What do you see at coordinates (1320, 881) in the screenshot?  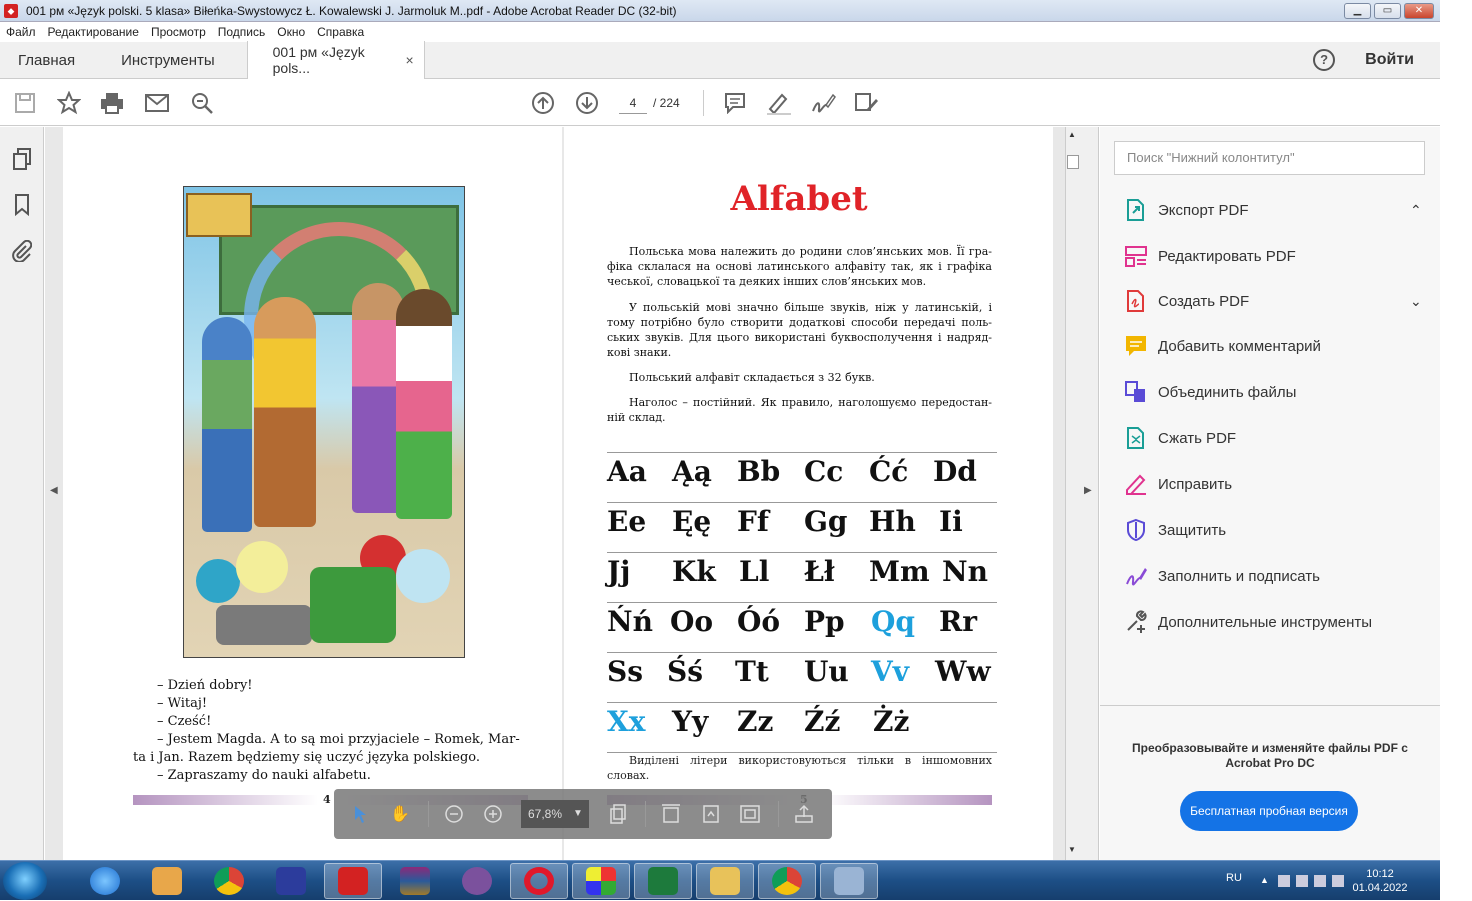 I see `battery-icon` at bounding box center [1320, 881].